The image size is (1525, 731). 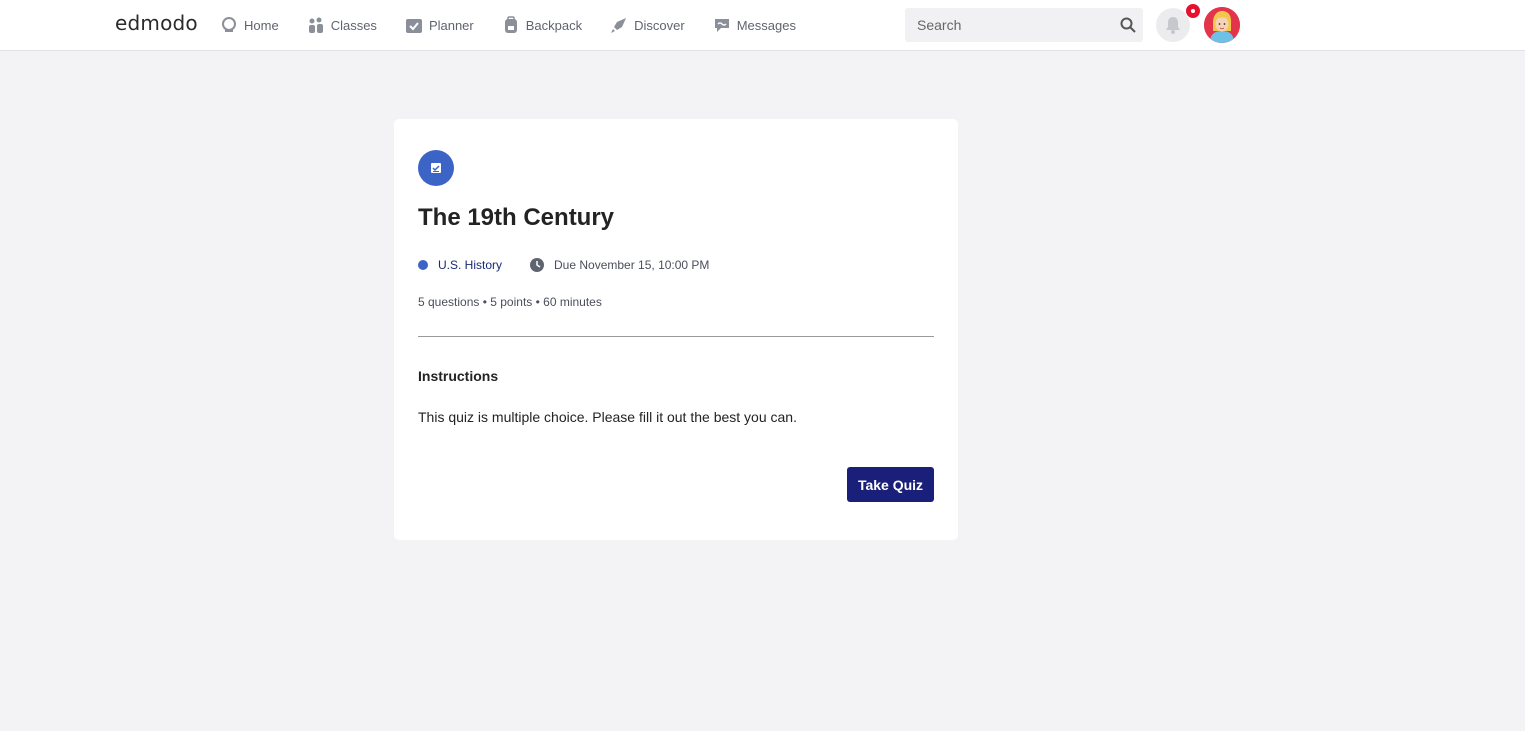 I want to click on nav-planner: Planner, so click(x=439, y=25).